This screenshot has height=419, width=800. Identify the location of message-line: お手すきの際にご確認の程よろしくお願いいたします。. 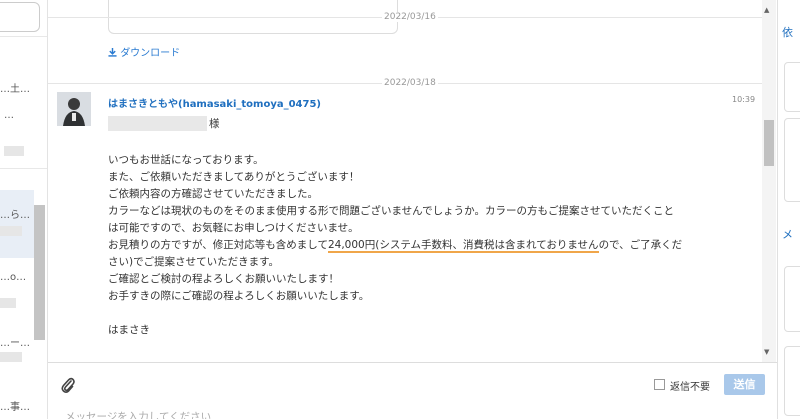
(239, 296).